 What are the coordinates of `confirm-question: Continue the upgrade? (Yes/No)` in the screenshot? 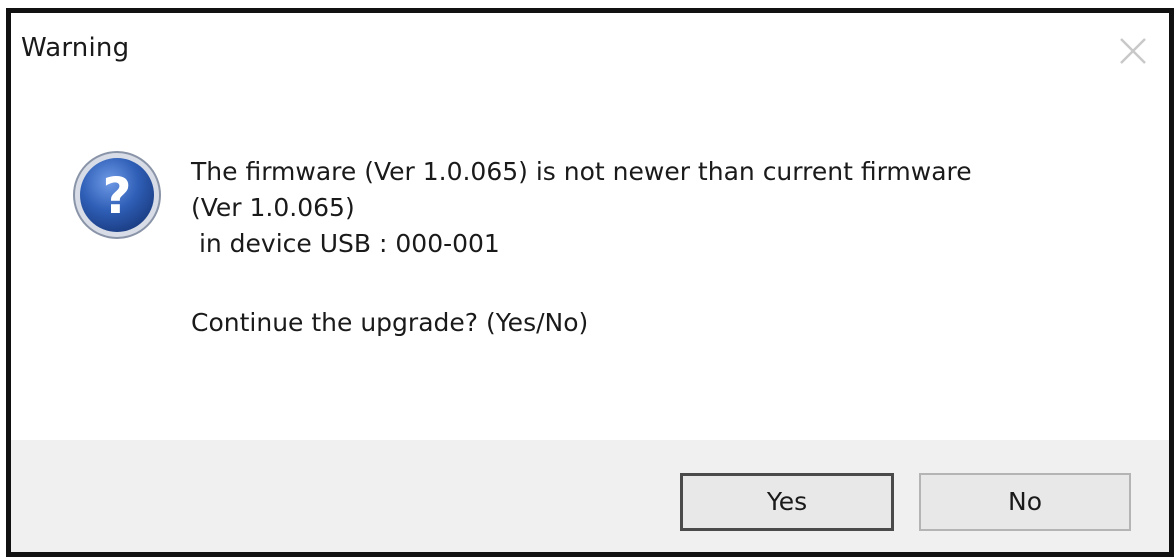 It's located at (390, 322).